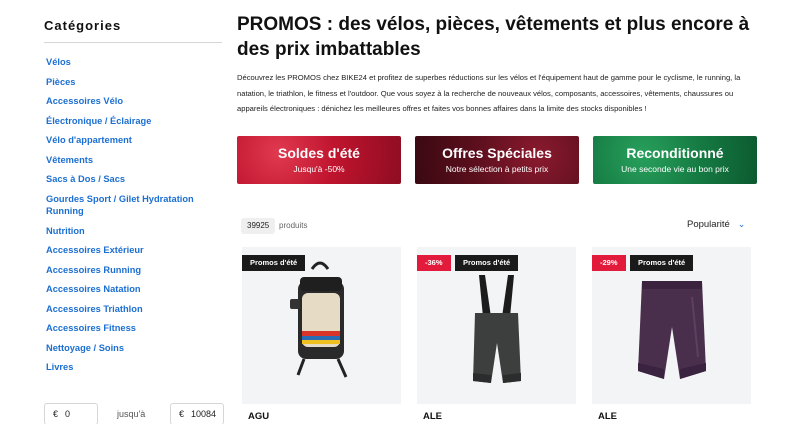  Describe the element at coordinates (131, 140) in the screenshot. I see `category-item-velo-appartement: Vélo d'appartement` at that location.